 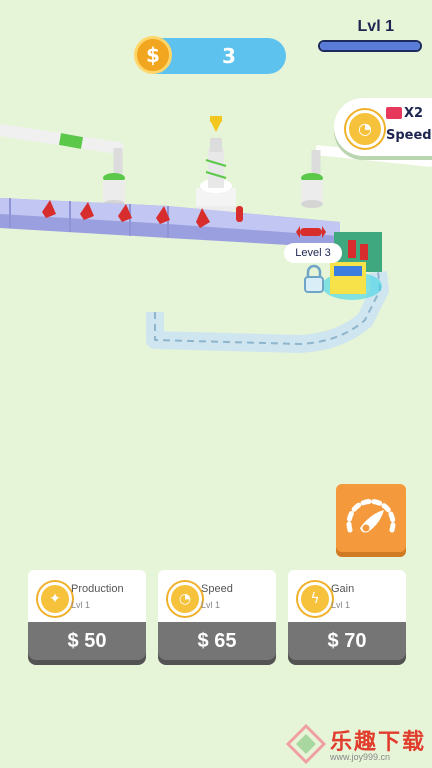 I want to click on coin-count: 3, so click(x=229, y=56).